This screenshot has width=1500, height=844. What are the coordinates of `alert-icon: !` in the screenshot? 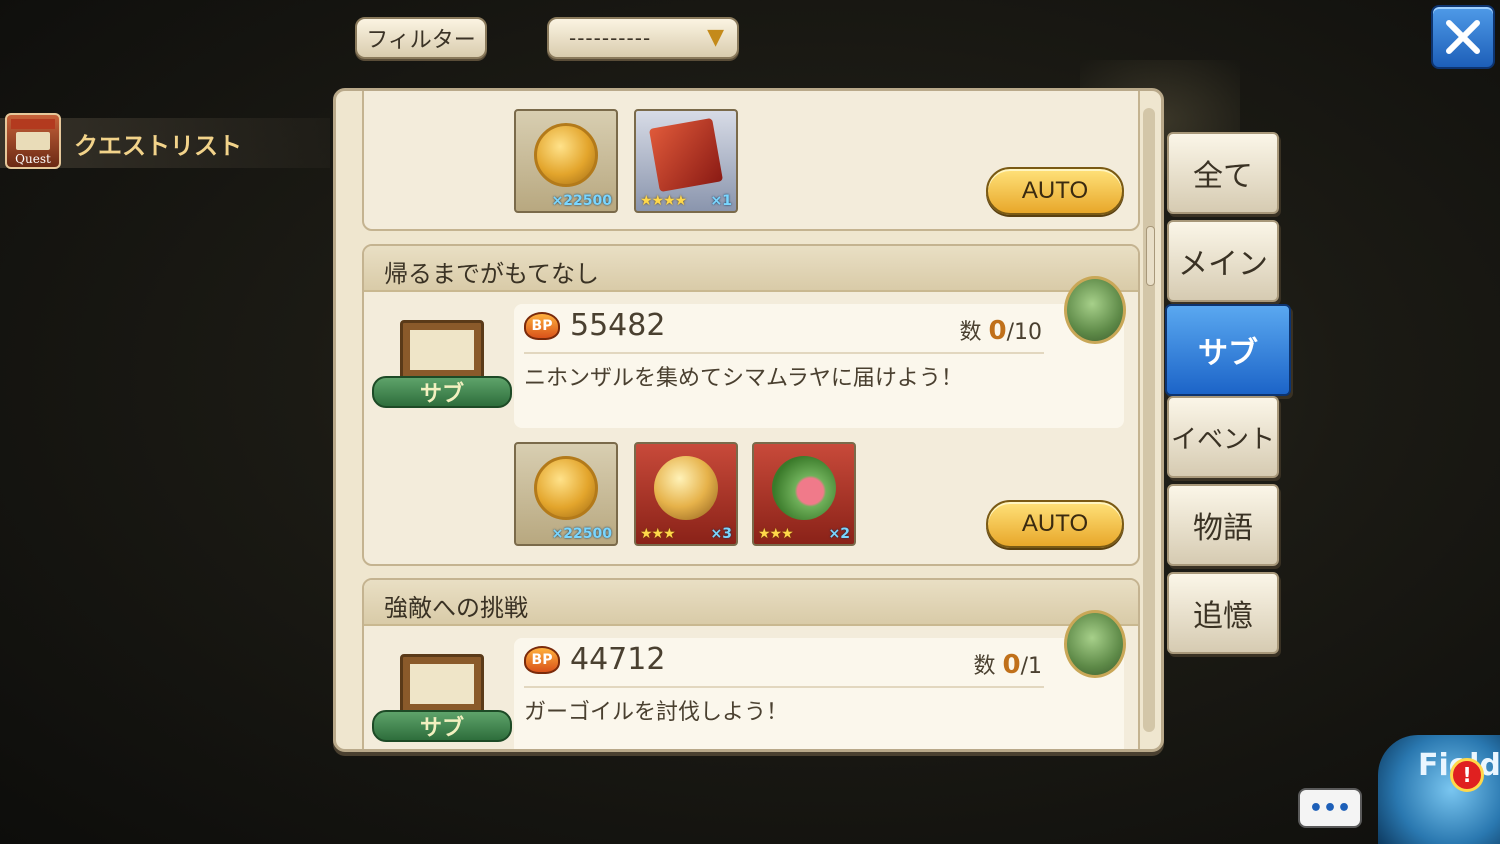 It's located at (1467, 775).